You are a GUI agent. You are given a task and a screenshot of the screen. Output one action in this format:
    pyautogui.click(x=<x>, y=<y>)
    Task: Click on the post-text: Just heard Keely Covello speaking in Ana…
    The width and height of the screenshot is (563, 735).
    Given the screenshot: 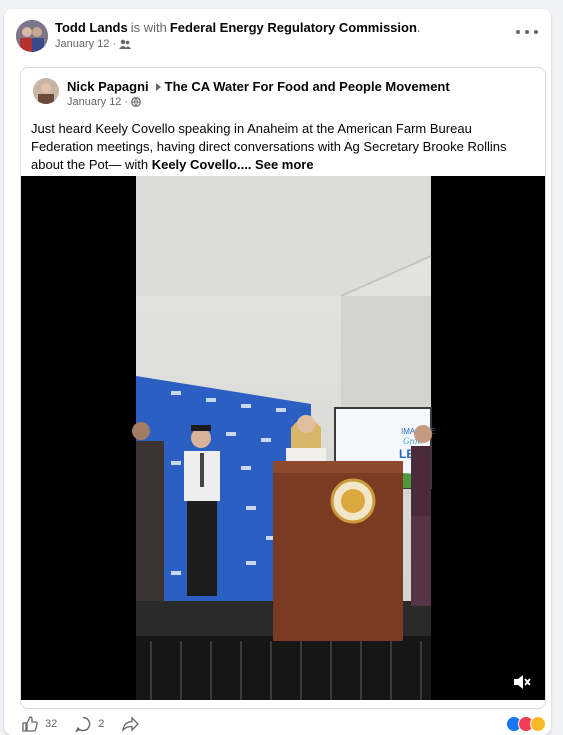 What is the action you would take?
    pyautogui.click(x=281, y=147)
    